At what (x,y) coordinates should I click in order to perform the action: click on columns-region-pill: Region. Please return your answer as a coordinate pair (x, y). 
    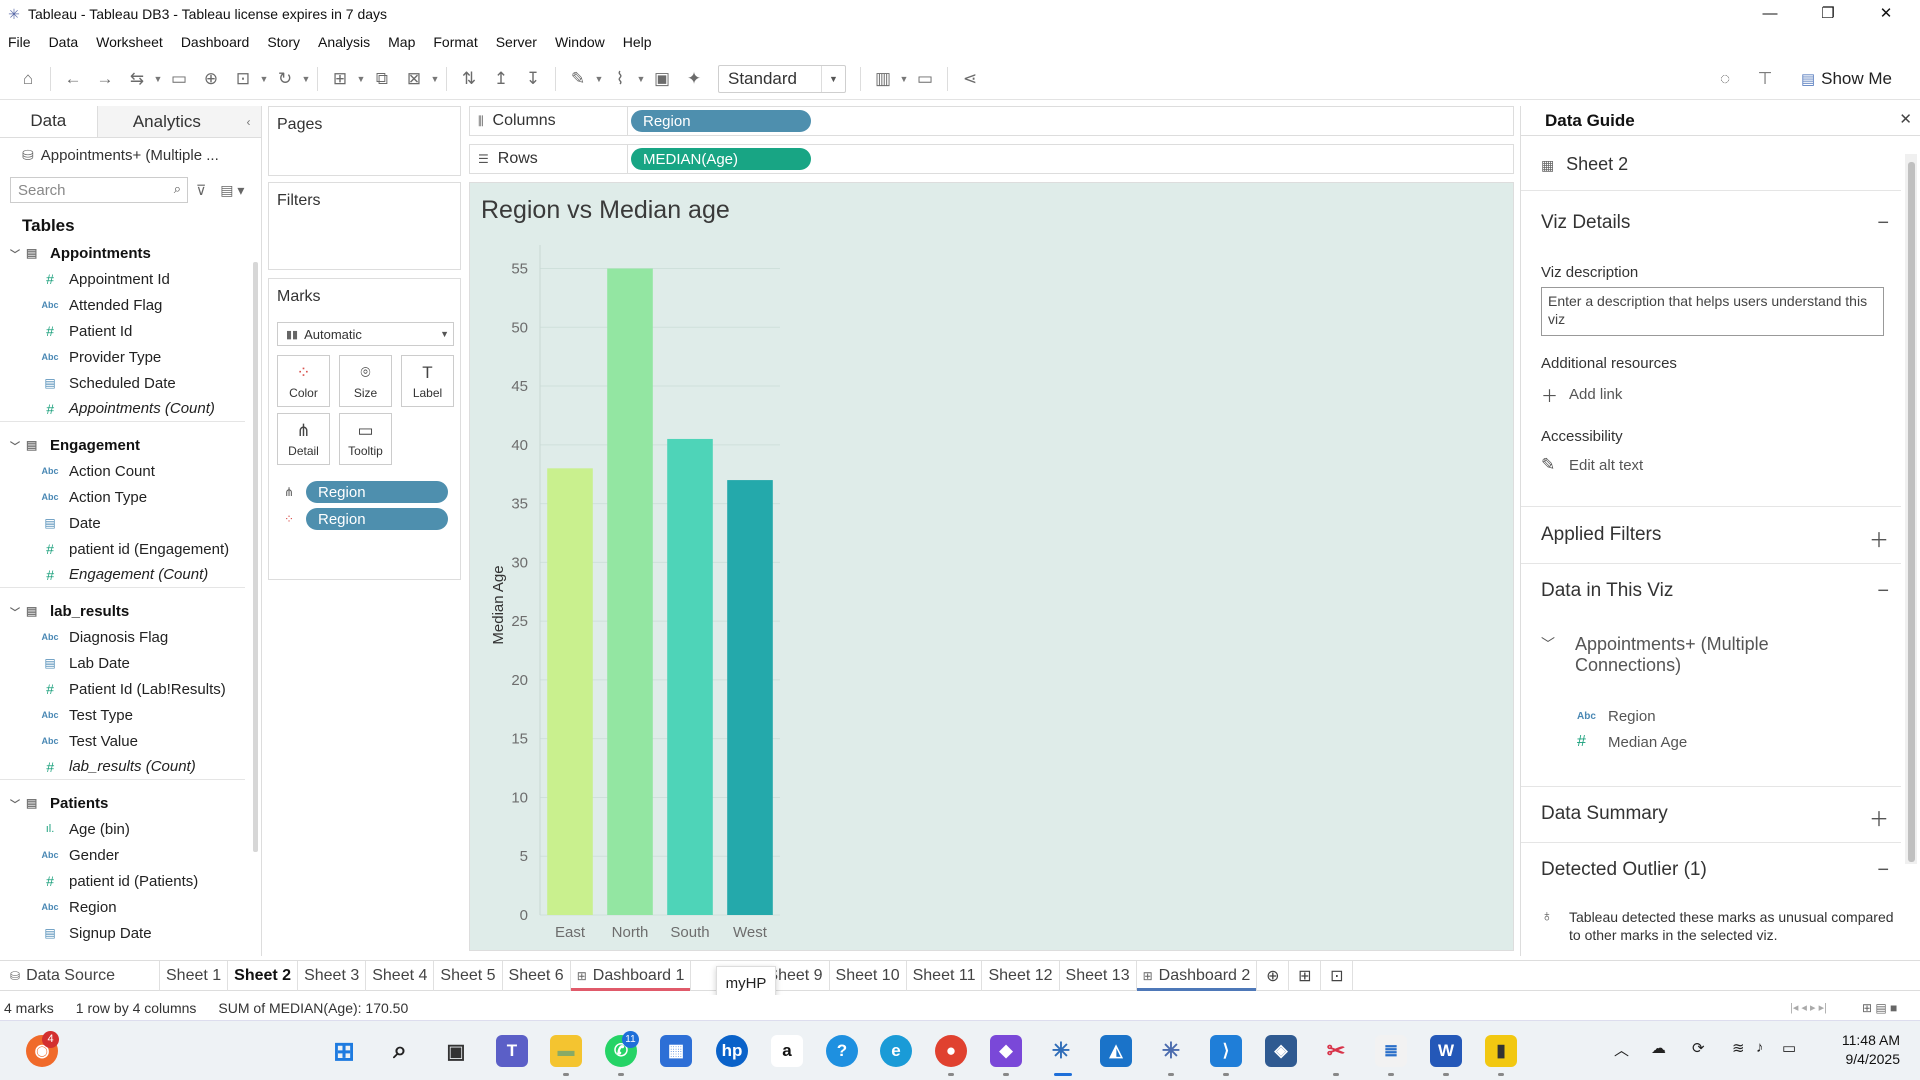
    Looking at the image, I should click on (721, 121).